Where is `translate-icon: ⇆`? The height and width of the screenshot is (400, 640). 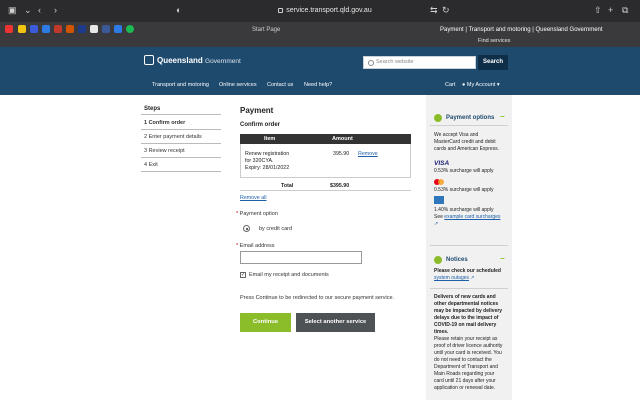
translate-icon: ⇆ is located at coordinates (434, 10).